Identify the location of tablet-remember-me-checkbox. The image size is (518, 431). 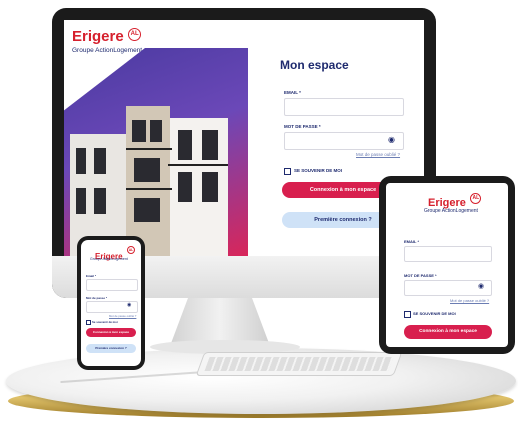
(407, 314).